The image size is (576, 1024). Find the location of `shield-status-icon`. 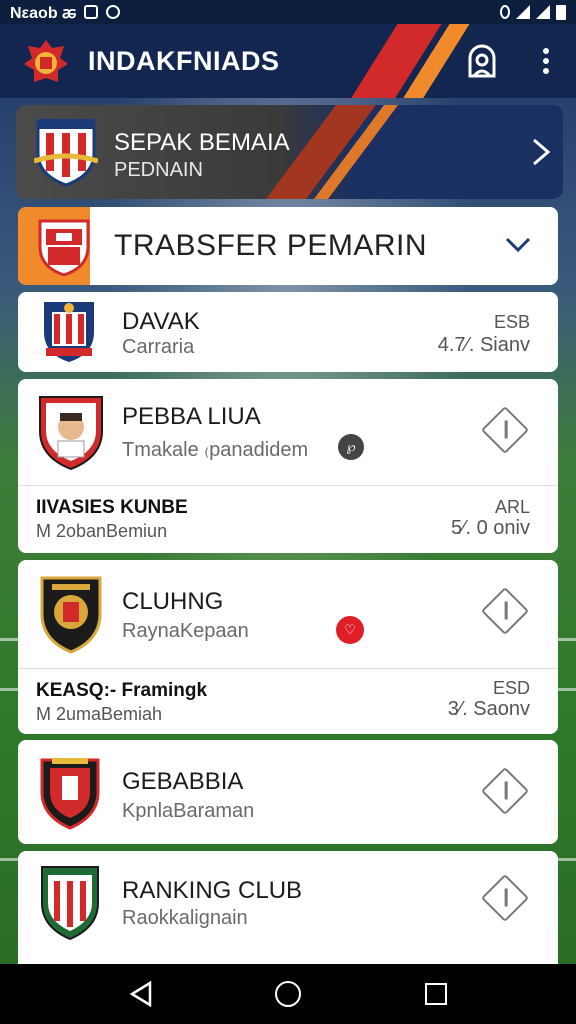

shield-status-icon is located at coordinates (113, 12).